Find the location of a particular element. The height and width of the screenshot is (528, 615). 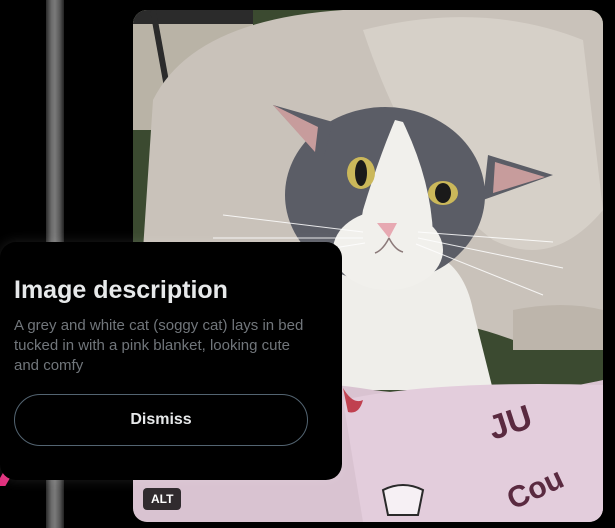

popover-title: Image description is located at coordinates (121, 290).